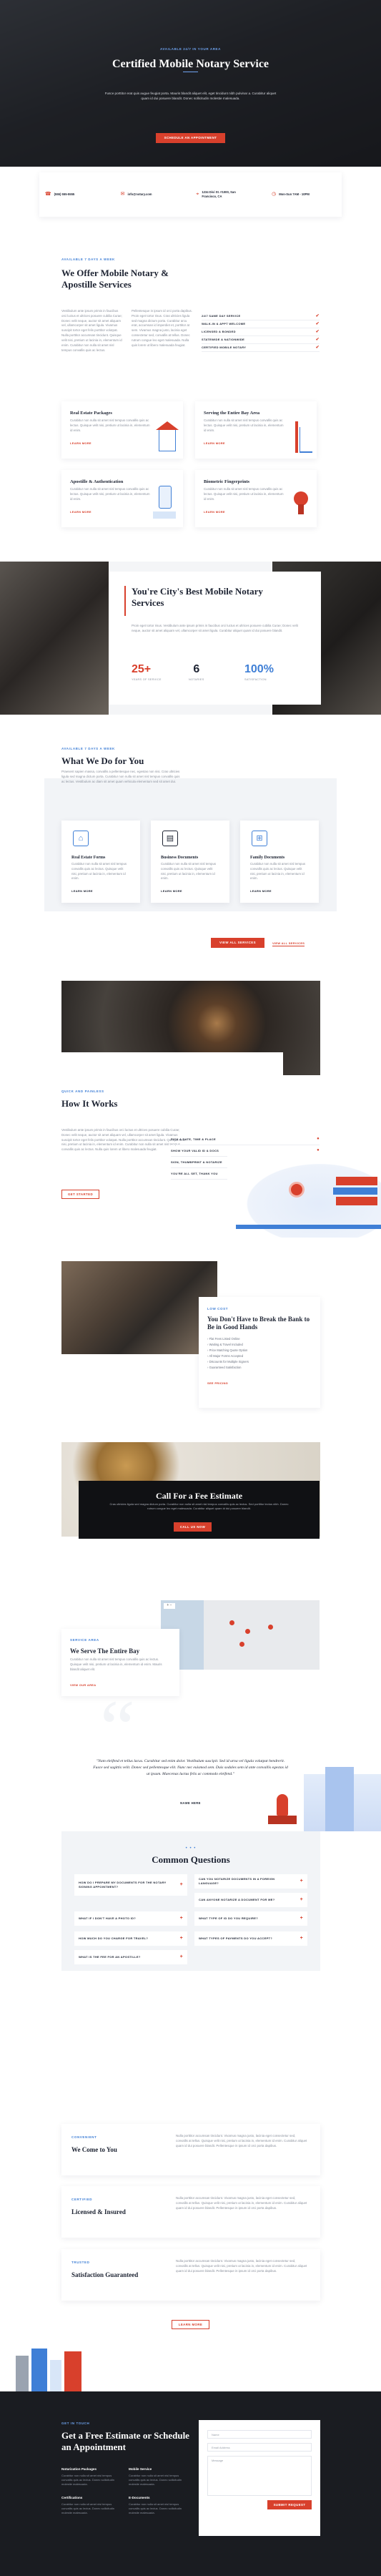 This screenshot has height=2576, width=381. What do you see at coordinates (282, 1820) in the screenshot?
I see `stamp-base` at bounding box center [282, 1820].